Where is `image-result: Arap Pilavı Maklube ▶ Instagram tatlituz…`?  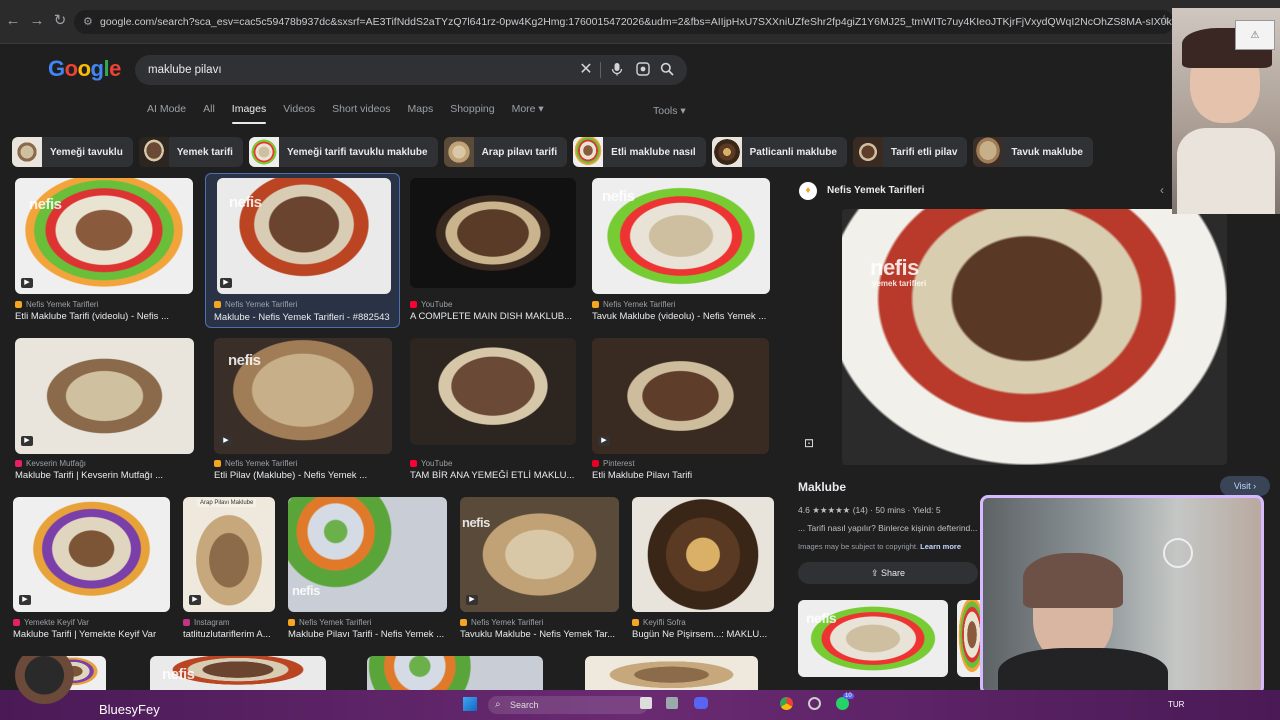 image-result: Arap Pilavı Maklube ▶ Instagram tatlituz… is located at coordinates (229, 571).